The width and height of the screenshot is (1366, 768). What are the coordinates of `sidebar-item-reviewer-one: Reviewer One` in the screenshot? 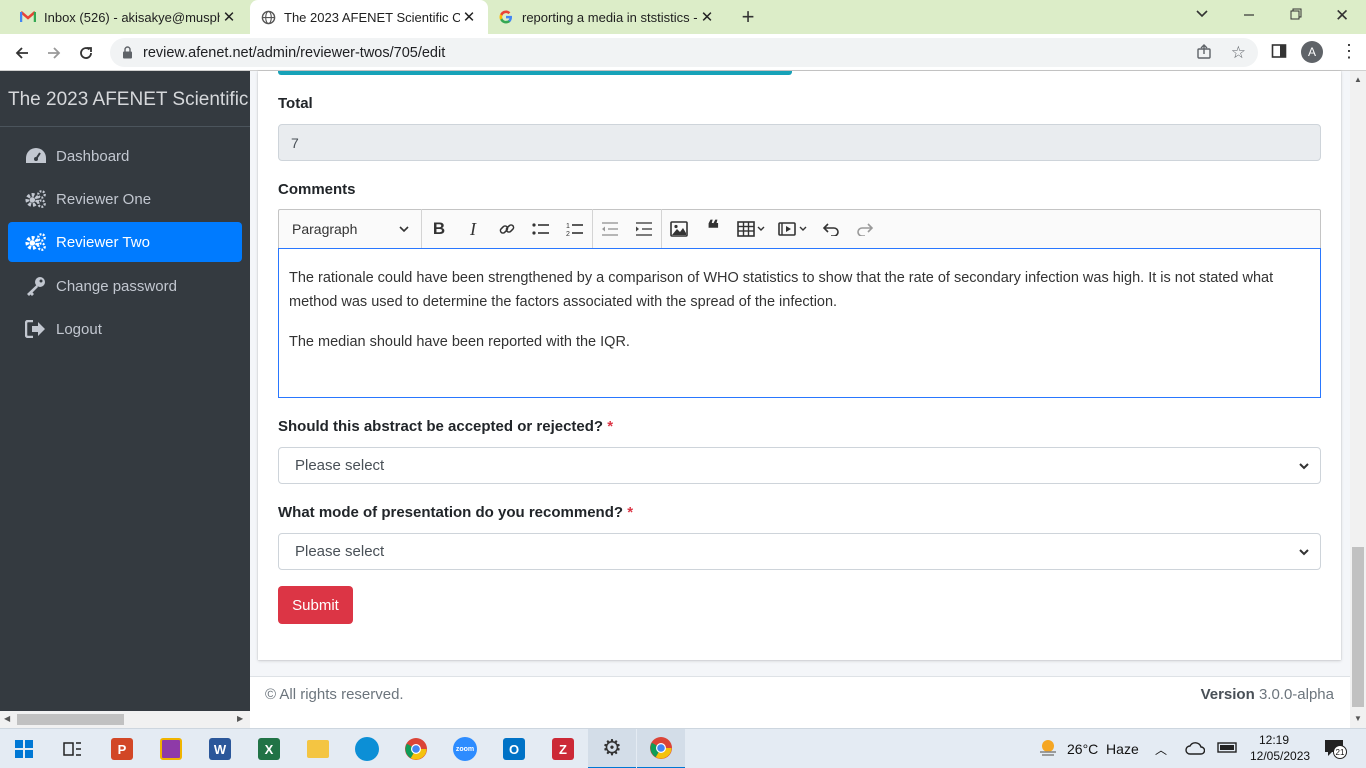 It's located at (125, 199).